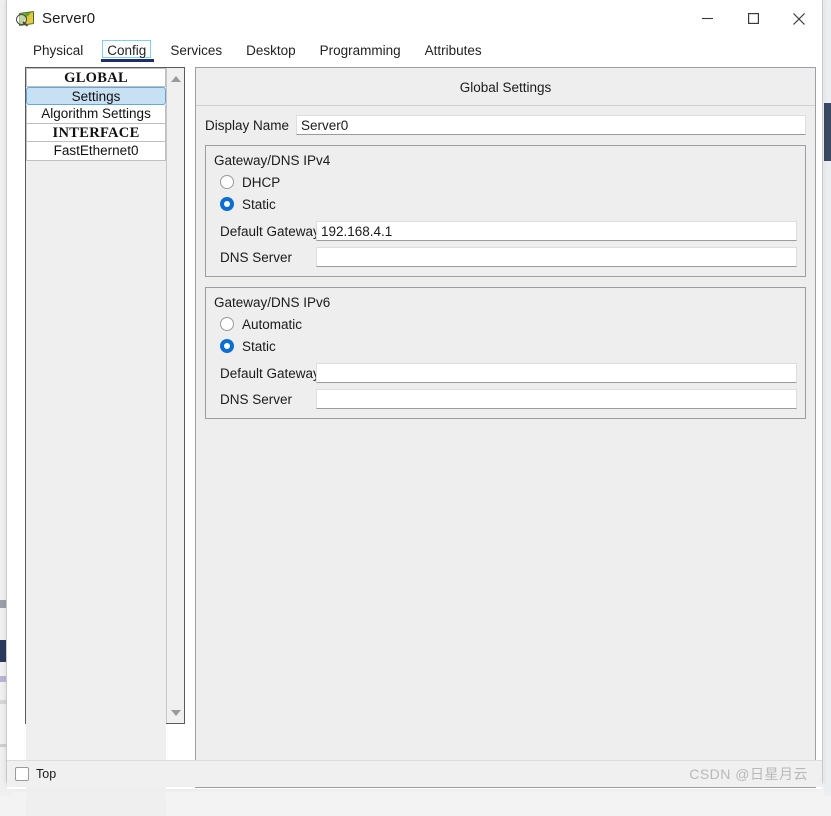 This screenshot has height=816, width=831. I want to click on maximize-button, so click(753, 18).